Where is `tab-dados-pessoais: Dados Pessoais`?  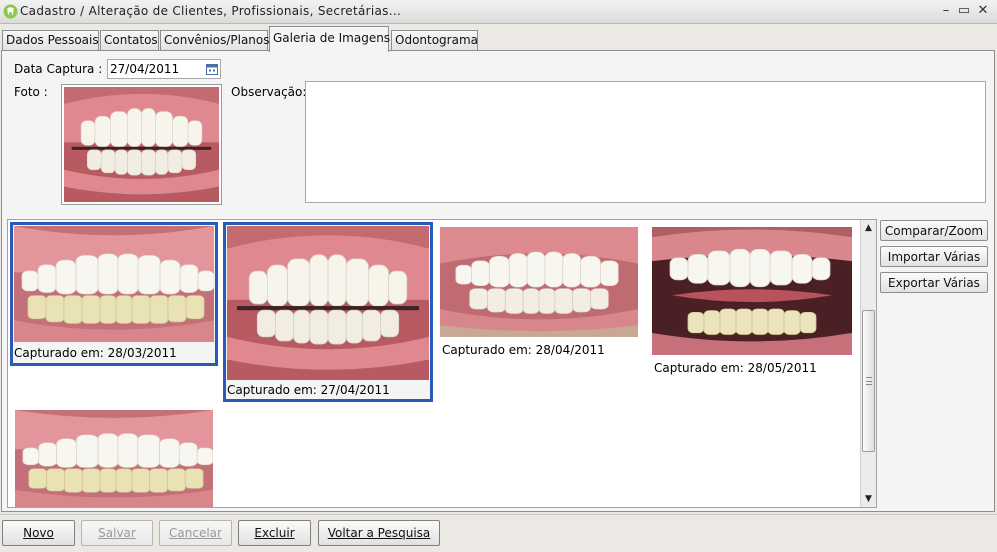
tab-dados-pessoais: Dados Pessoais is located at coordinates (50, 40).